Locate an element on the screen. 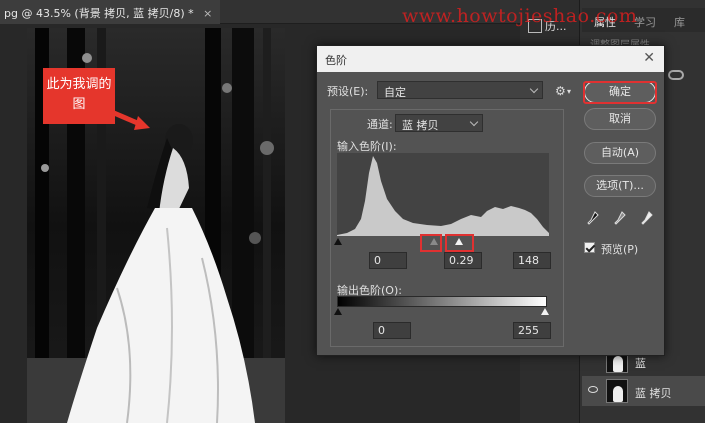 The width and height of the screenshot is (705, 423). input-gamma-field: 0.29 is located at coordinates (463, 260).